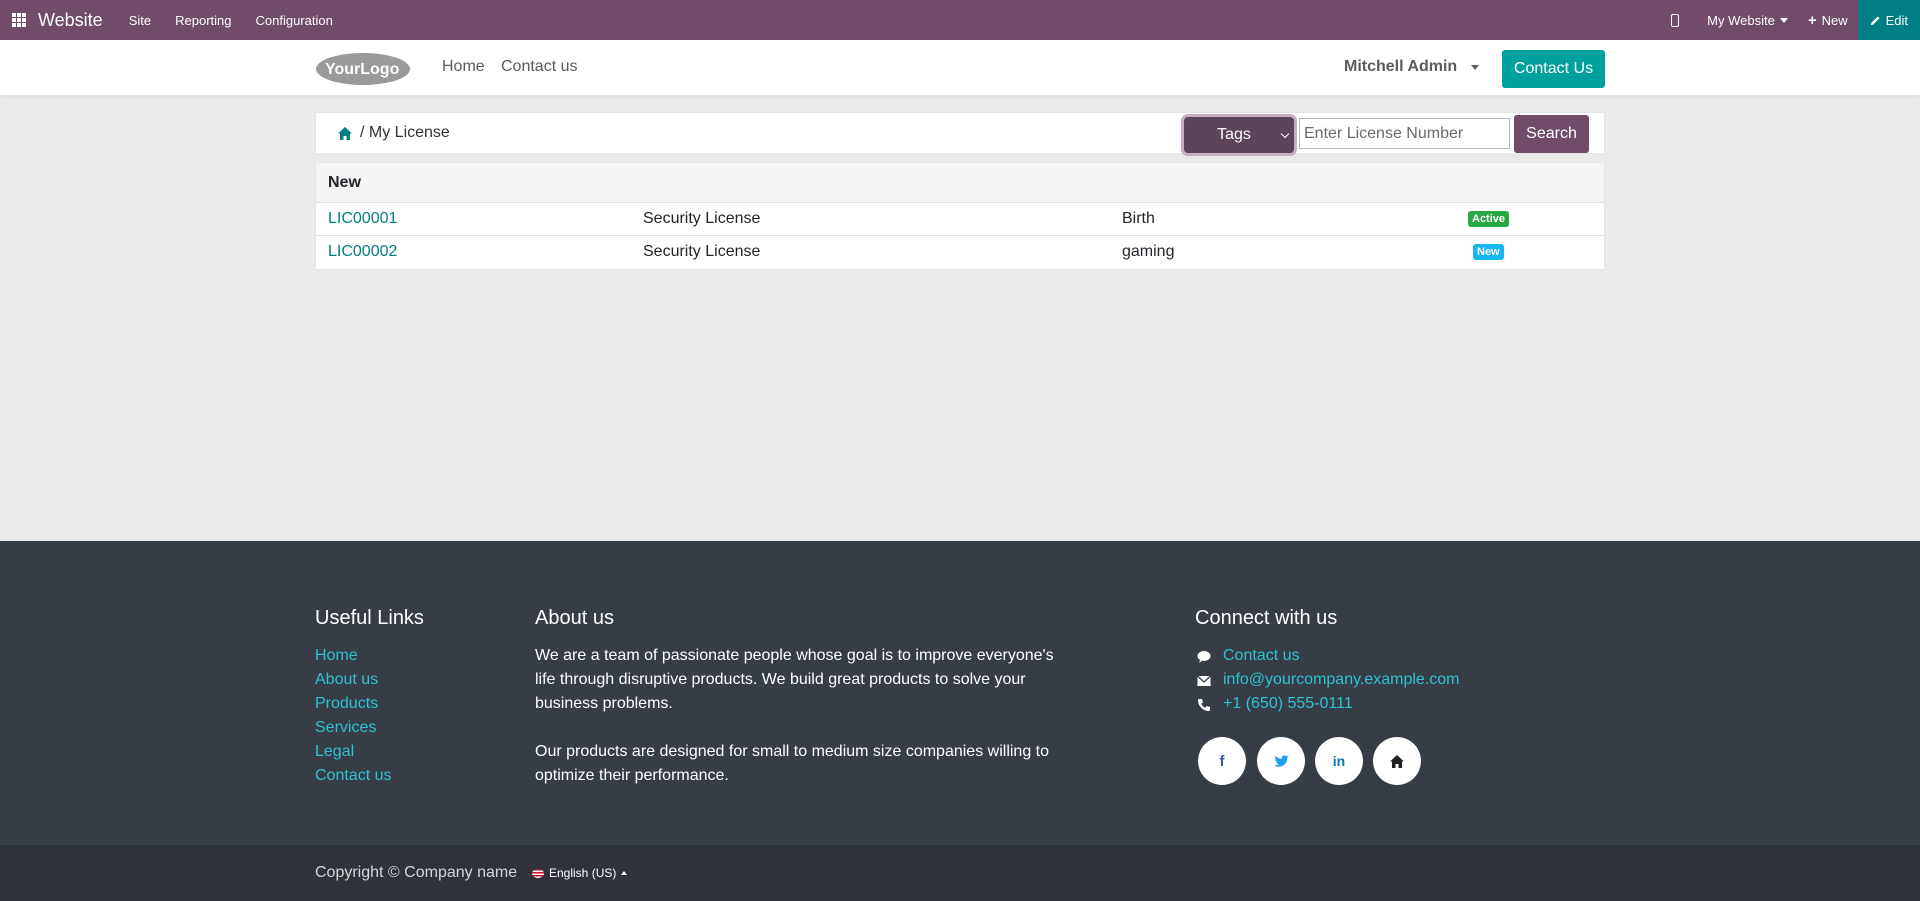 The width and height of the screenshot is (1920, 901). What do you see at coordinates (604, 703) in the screenshot?
I see `about-line: business problems.` at bounding box center [604, 703].